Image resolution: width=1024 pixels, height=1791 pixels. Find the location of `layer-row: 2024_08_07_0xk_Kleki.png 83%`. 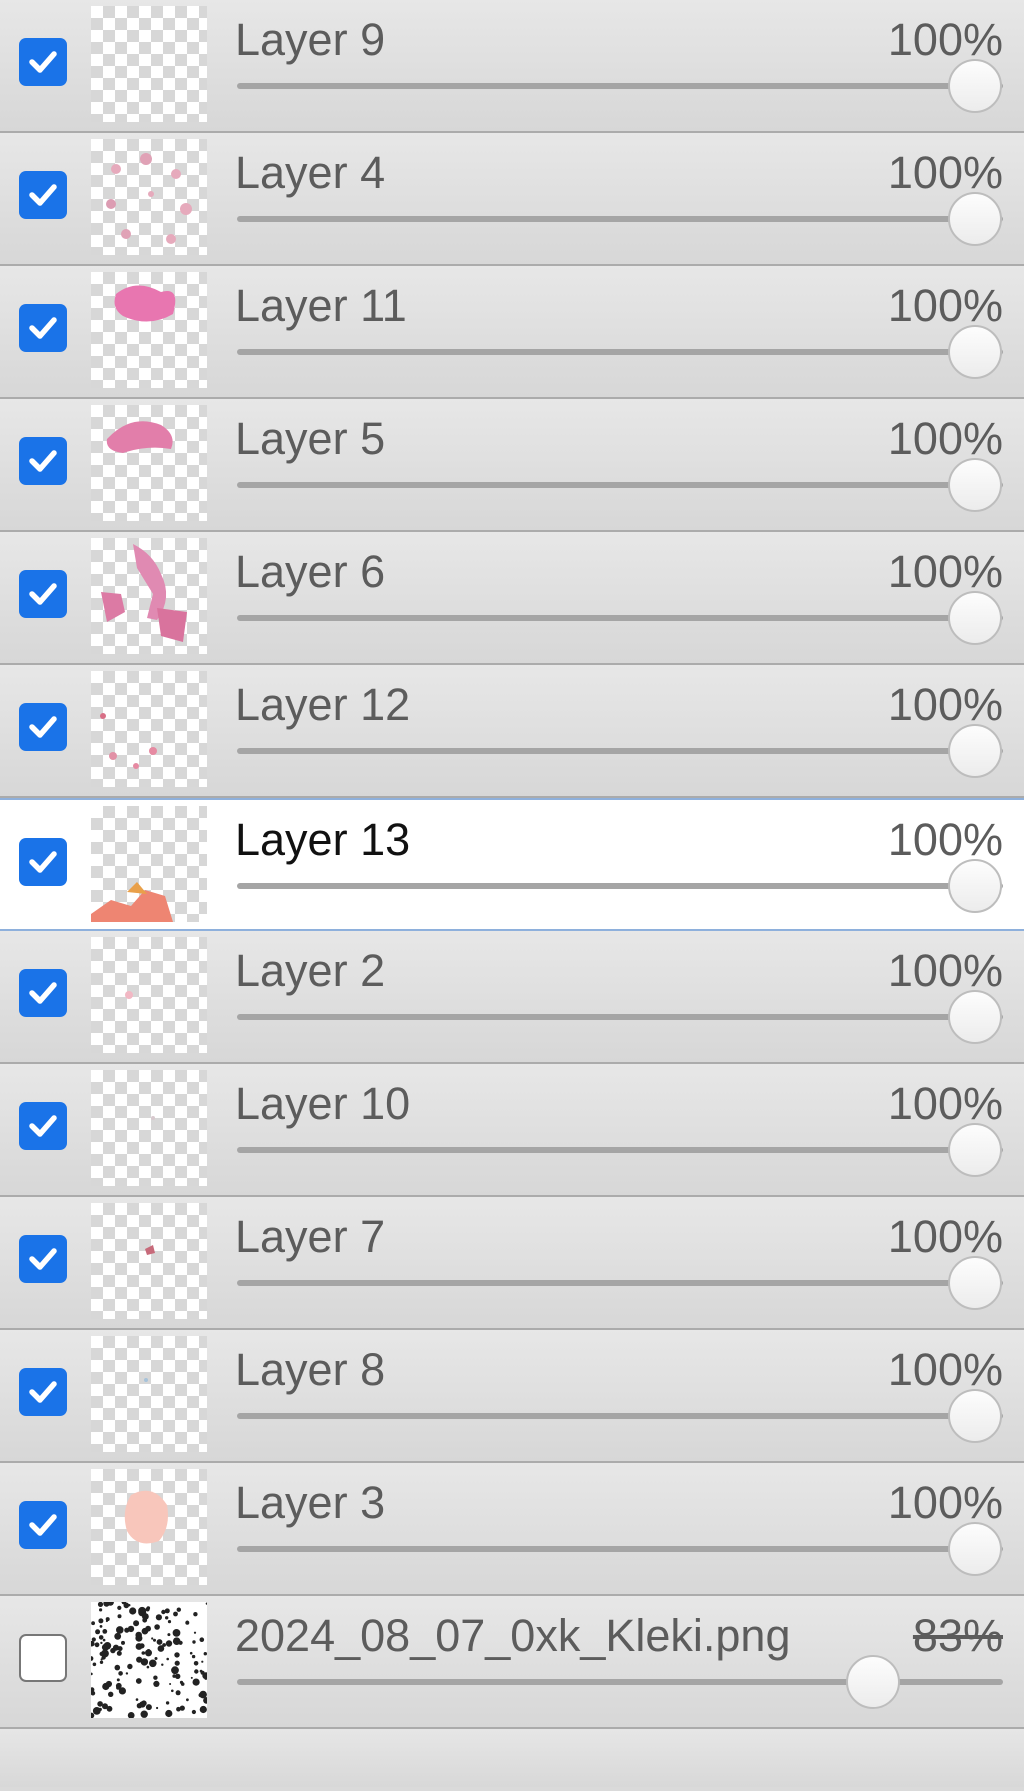

layer-row: 2024_08_07_0xk_Kleki.png 83% is located at coordinates (512, 1662).